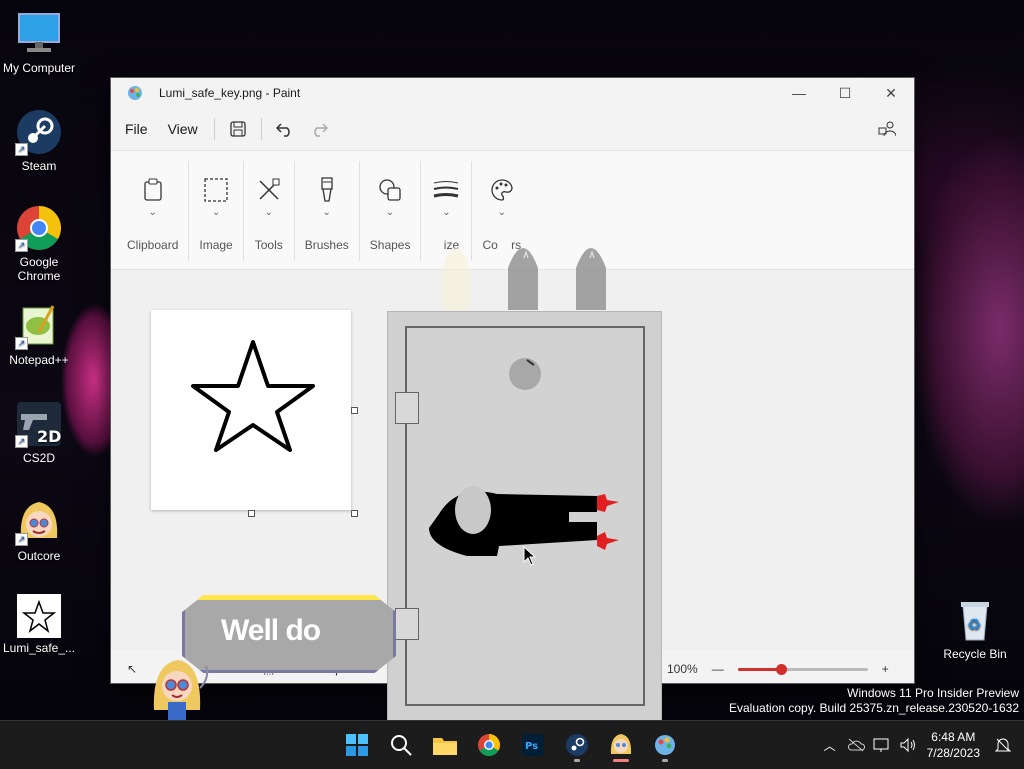  I want to click on start-button, so click(357, 745).